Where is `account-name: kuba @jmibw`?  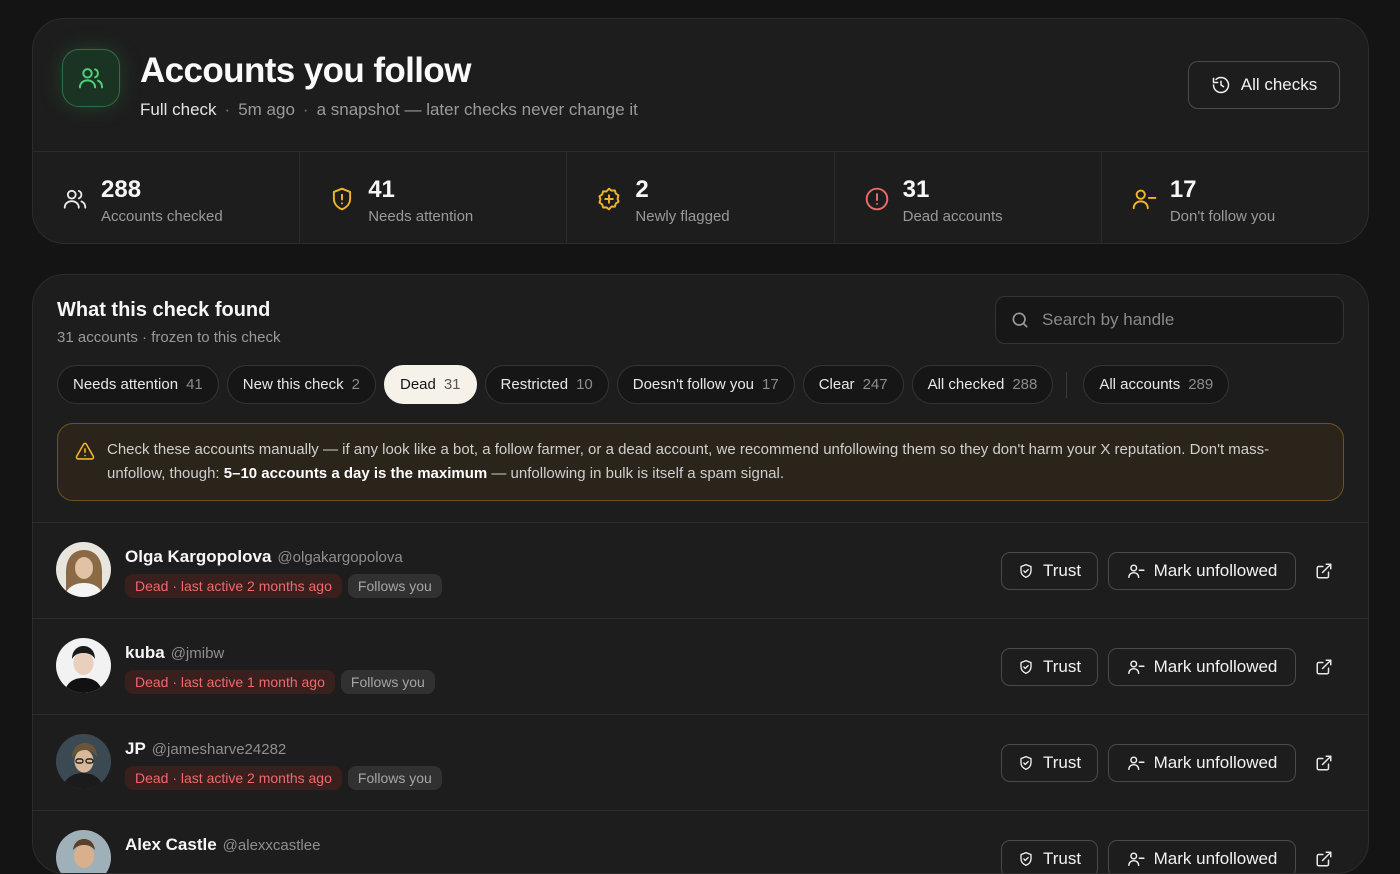 account-name: kuba @jmibw is located at coordinates (174, 653).